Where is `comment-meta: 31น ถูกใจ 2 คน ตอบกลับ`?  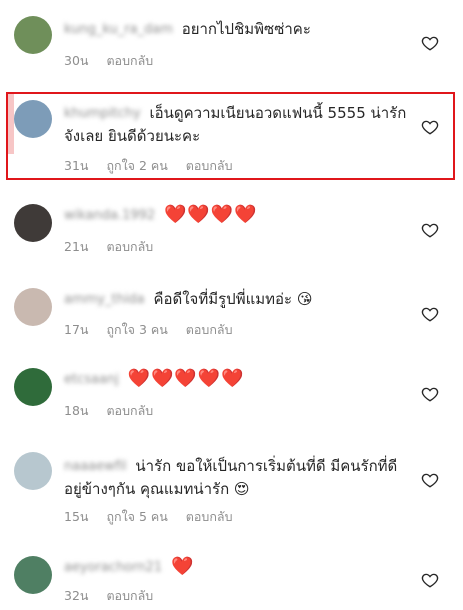
comment-meta: 31น ถูกใจ 2 คน ตอบกลับ is located at coordinates (155, 166).